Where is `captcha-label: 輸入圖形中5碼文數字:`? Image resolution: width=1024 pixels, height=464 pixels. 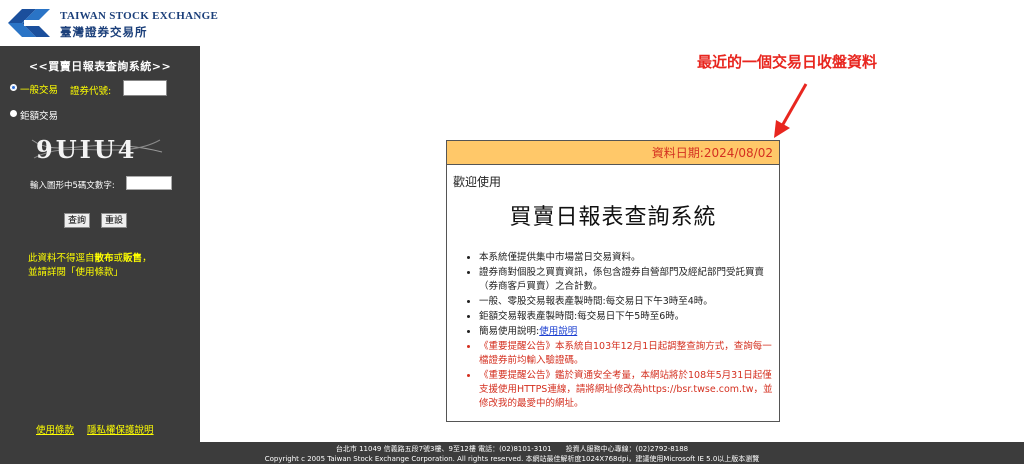
captcha-label: 輸入圖形中5碼文數字: is located at coordinates (72, 186).